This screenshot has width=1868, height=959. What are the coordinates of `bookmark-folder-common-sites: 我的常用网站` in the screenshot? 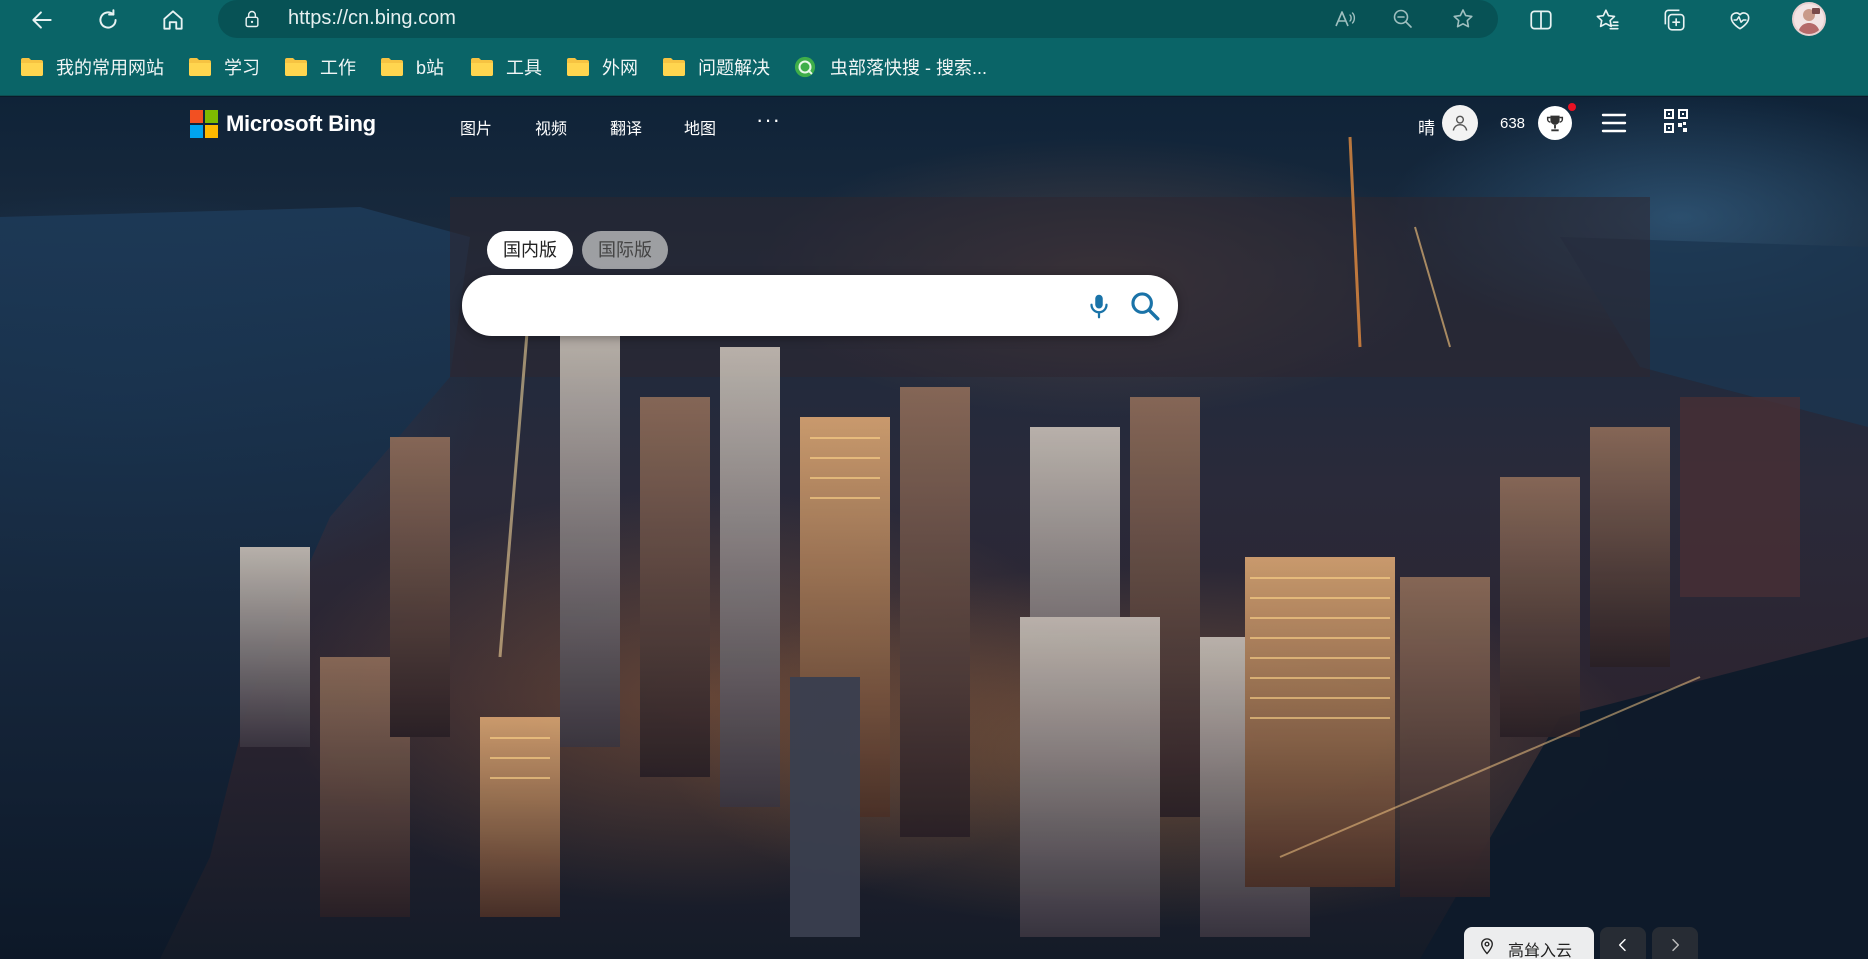 It's located at (92, 67).